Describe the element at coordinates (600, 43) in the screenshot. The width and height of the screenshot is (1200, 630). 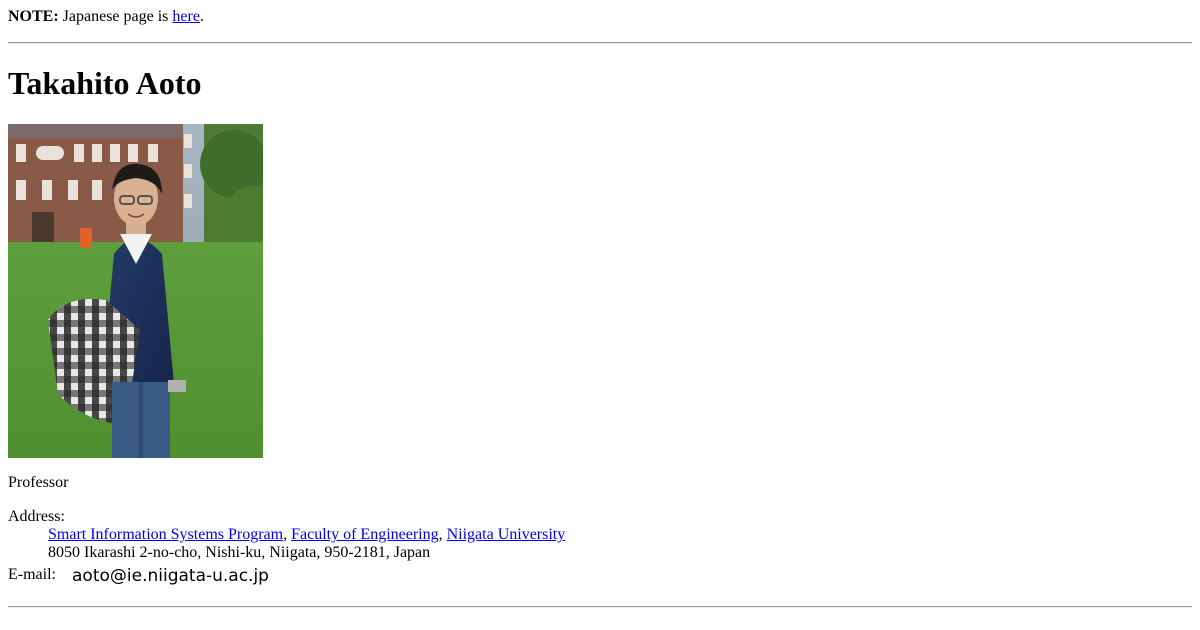
I see `top-divider` at that location.